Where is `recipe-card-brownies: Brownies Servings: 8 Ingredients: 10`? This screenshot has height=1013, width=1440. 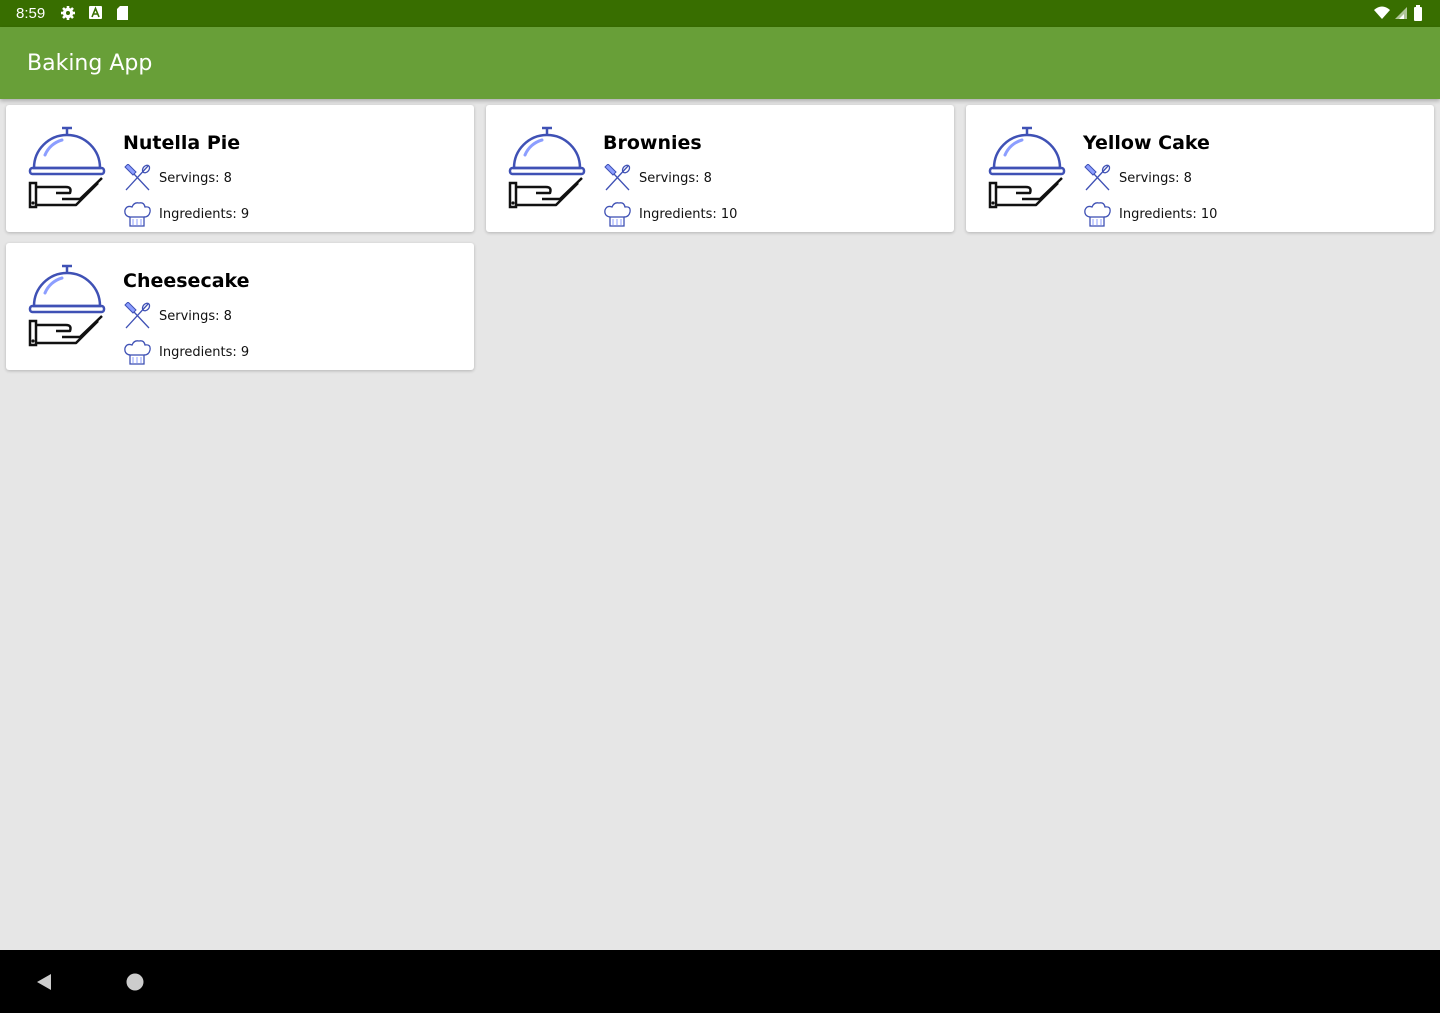 recipe-card-brownies: Brownies Servings: 8 Ingredients: 10 is located at coordinates (720, 168).